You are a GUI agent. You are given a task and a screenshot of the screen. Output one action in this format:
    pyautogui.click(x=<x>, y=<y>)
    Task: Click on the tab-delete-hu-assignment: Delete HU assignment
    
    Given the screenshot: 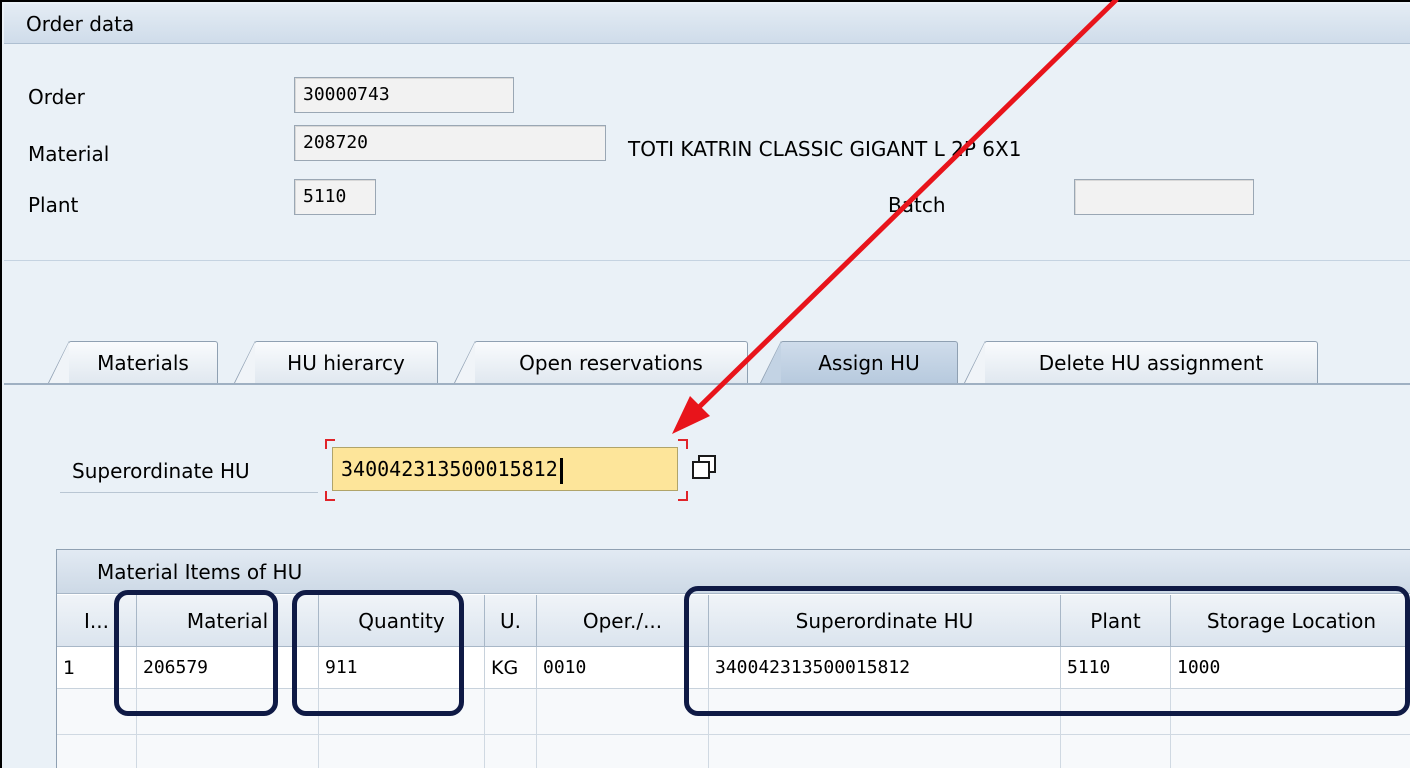 What is the action you would take?
    pyautogui.click(x=1140, y=363)
    